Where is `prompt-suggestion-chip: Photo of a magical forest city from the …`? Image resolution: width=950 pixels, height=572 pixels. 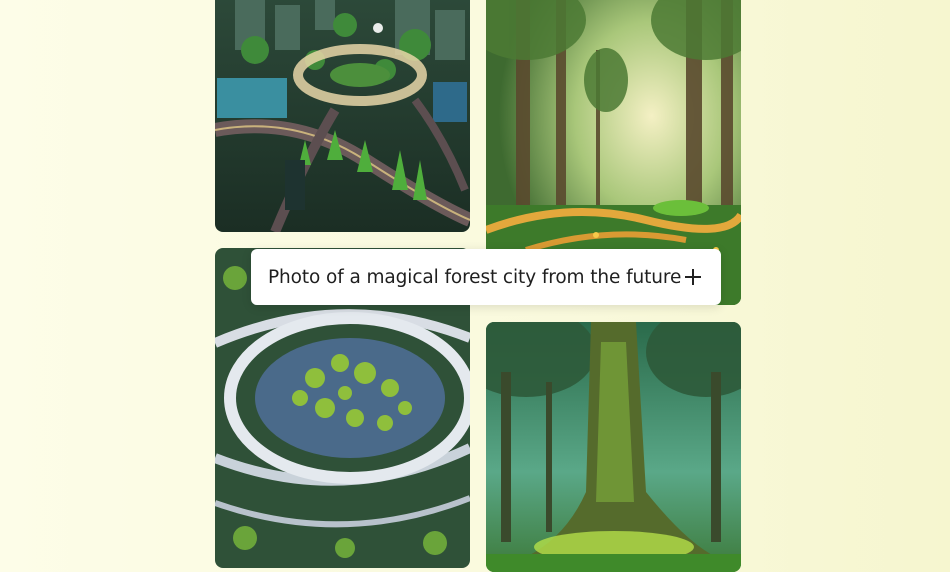 prompt-suggestion-chip: Photo of a magical forest city from the … is located at coordinates (486, 277).